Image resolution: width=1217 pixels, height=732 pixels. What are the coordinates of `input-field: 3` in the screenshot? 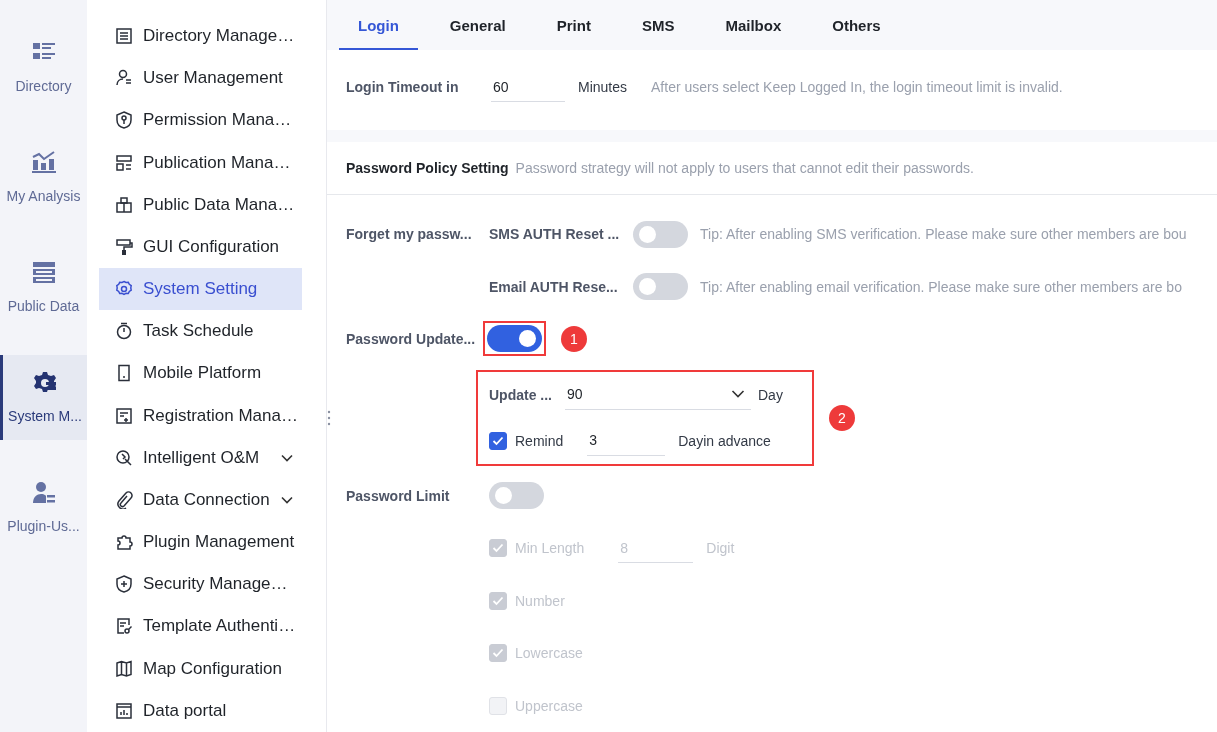 It's located at (626, 440).